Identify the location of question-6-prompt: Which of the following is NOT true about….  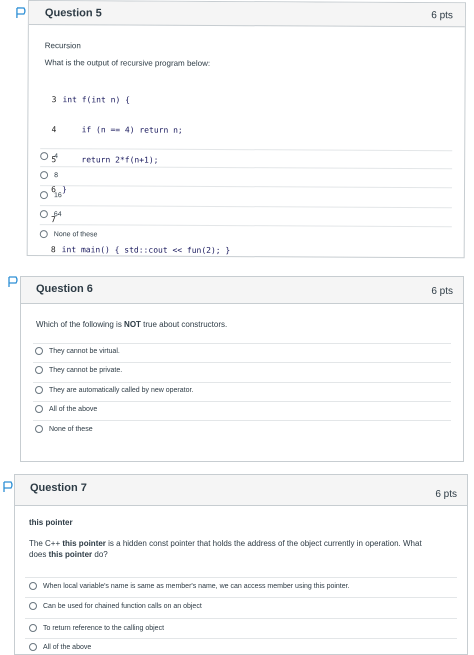
(132, 324).